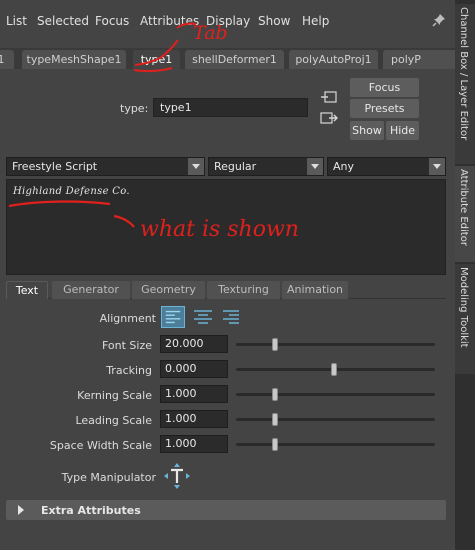 This screenshot has height=550, width=475. Describe the element at coordinates (335, 344) in the screenshot. I see `font-size-slider` at that location.